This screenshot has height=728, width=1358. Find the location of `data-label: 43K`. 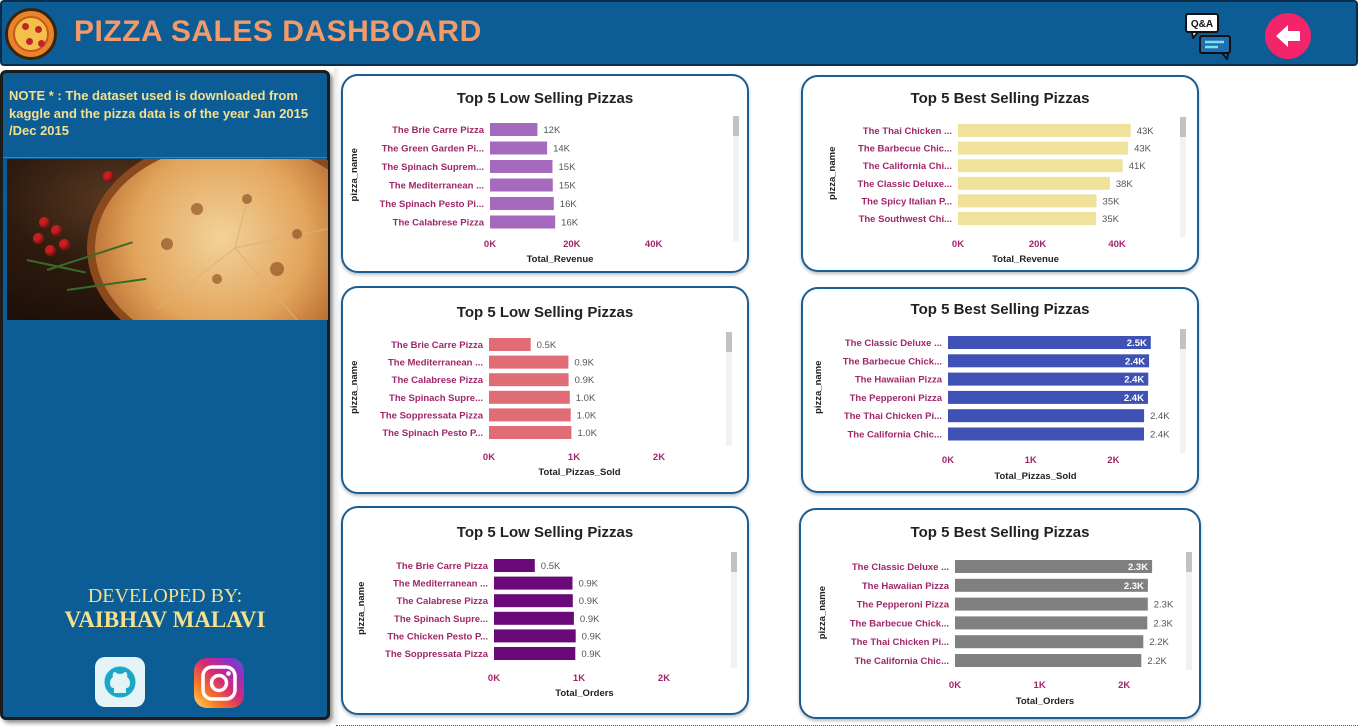

data-label: 43K is located at coordinates (1146, 131).